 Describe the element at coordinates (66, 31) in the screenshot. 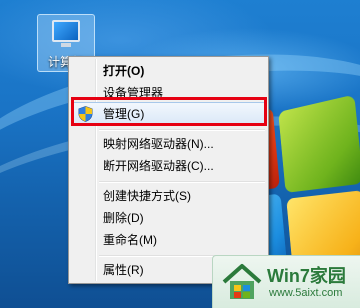

I see `computer-icon` at that location.